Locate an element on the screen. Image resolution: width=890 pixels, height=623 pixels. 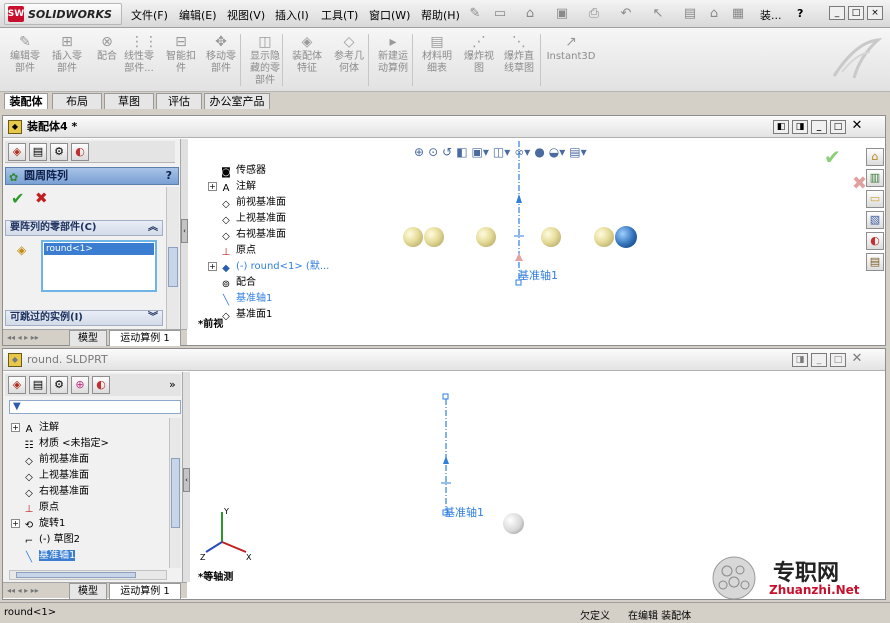
components-listbox: round<1> is located at coordinates (99, 266).